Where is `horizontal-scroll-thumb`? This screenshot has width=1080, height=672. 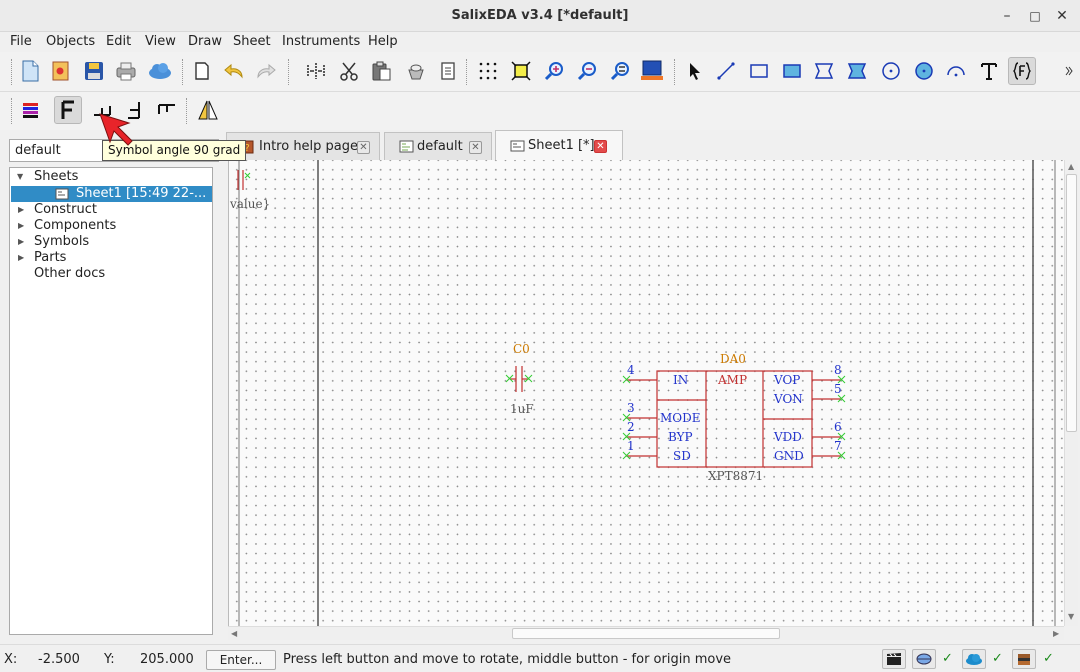
horizontal-scroll-thumb is located at coordinates (646, 633).